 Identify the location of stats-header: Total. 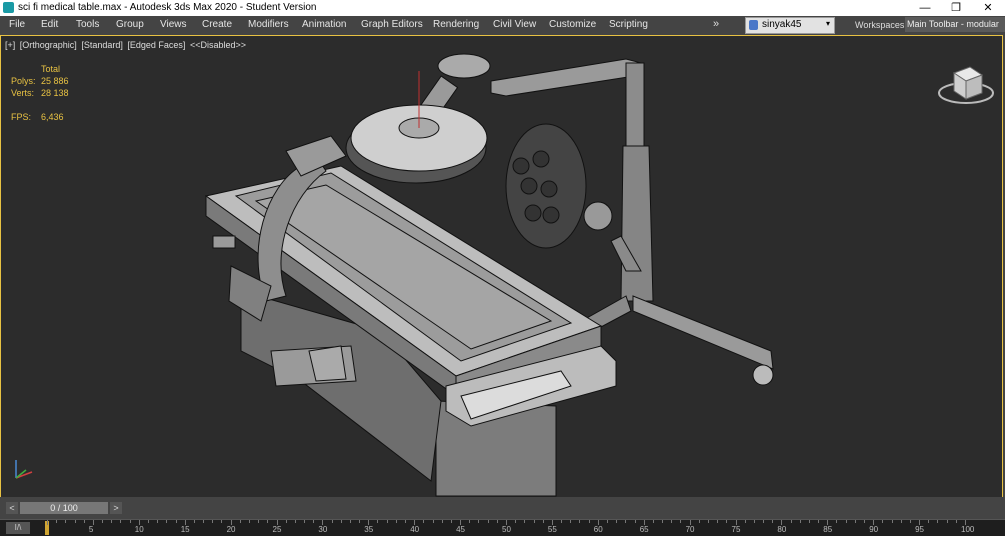
(51, 69).